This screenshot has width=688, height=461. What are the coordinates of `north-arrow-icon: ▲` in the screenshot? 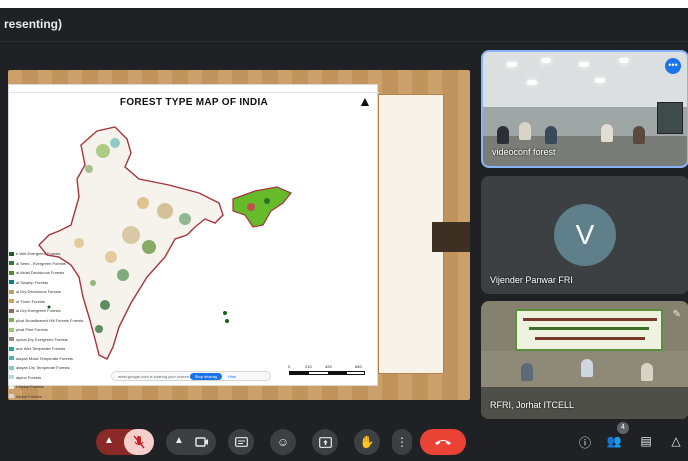 It's located at (365, 101).